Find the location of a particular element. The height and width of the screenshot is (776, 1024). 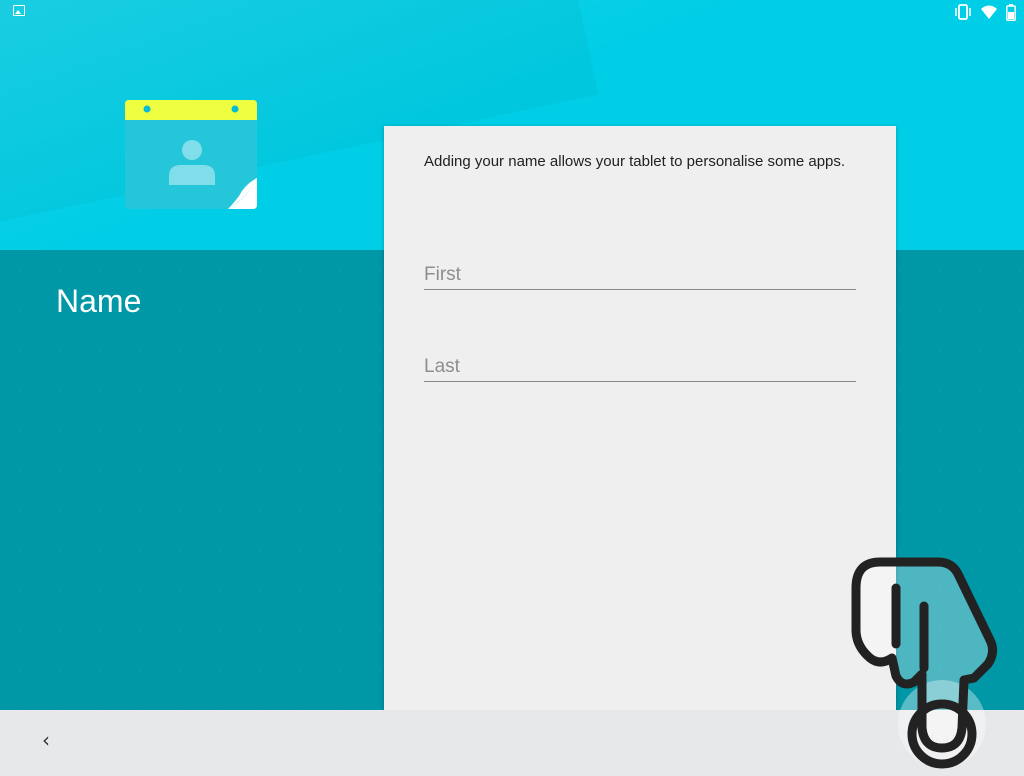

chevron-left-icon: ‹ is located at coordinates (46, 740).